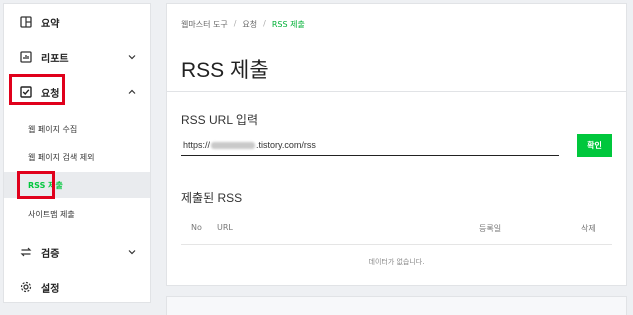 The height and width of the screenshot is (315, 633). I want to click on breadcrumb: 웹마스터 도구 / 요청 / RSS 제출, so click(243, 24).